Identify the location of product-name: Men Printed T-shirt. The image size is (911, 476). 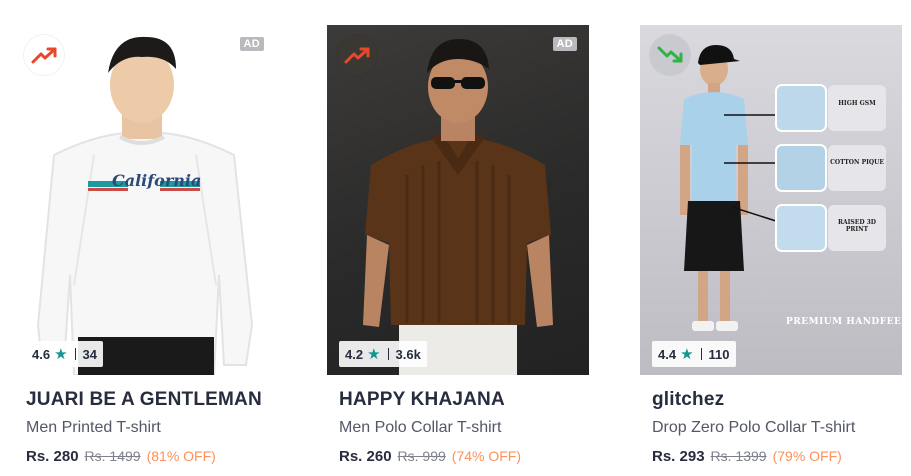
(93, 428).